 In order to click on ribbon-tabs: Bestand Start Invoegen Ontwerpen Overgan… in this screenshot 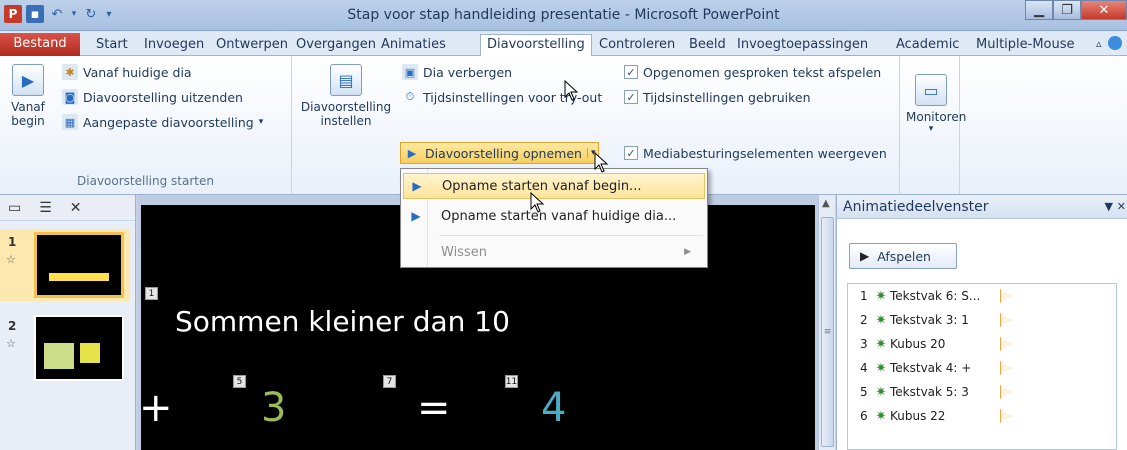, I will do `click(563, 43)`.